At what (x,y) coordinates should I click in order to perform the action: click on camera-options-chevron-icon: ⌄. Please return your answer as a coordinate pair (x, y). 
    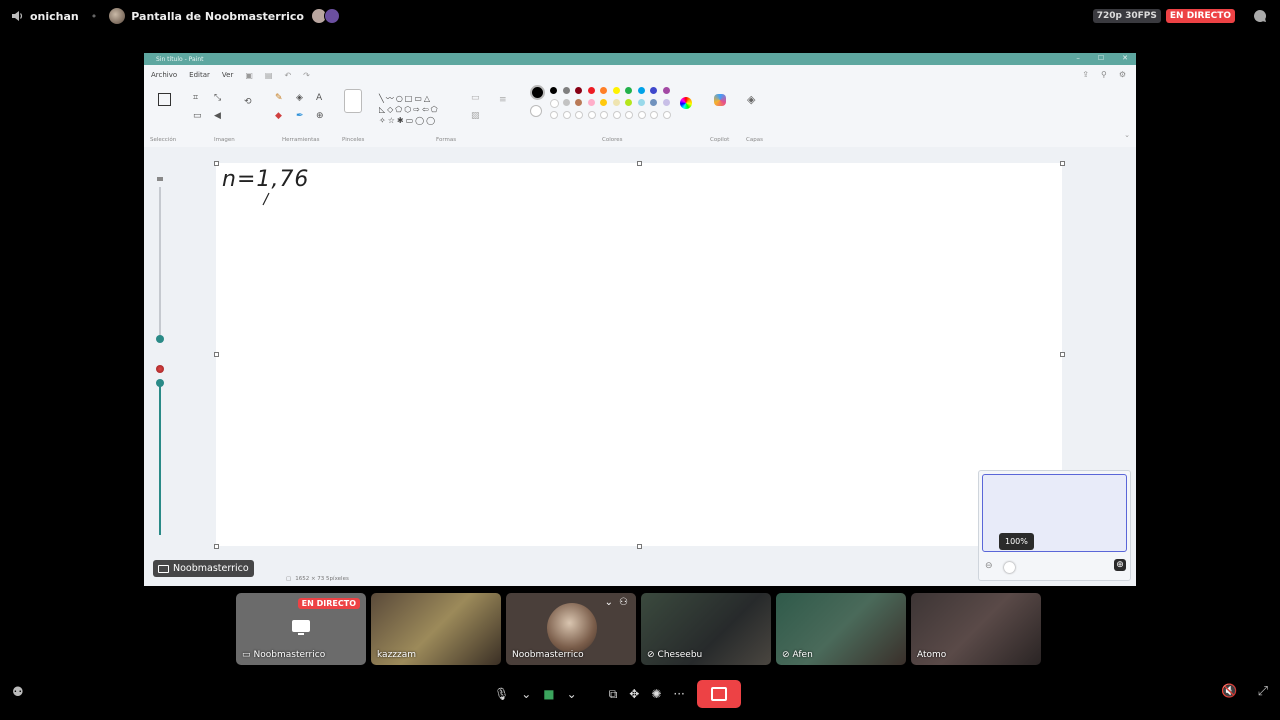
    Looking at the image, I should click on (572, 694).